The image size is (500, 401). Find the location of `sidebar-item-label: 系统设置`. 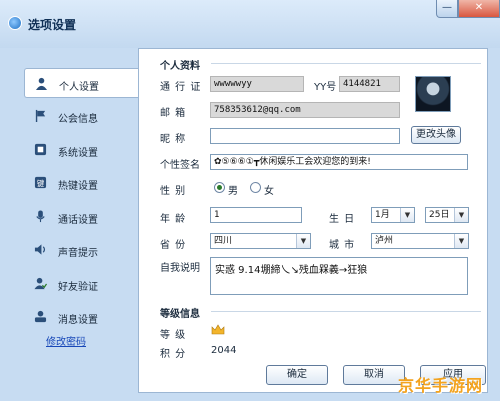

sidebar-item-label: 系统设置 is located at coordinates (78, 153).